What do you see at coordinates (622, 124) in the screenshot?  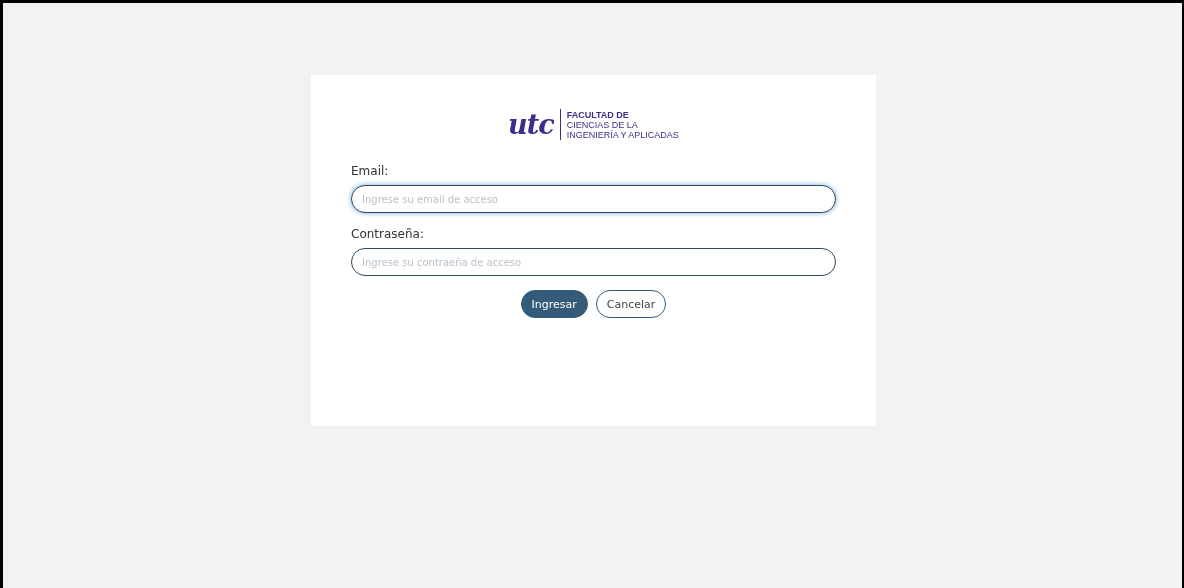 I see `faculty-name: FACULTAD DE CIENCIAS DE LA INGENIERÍA Y APLICADAS` at bounding box center [622, 124].